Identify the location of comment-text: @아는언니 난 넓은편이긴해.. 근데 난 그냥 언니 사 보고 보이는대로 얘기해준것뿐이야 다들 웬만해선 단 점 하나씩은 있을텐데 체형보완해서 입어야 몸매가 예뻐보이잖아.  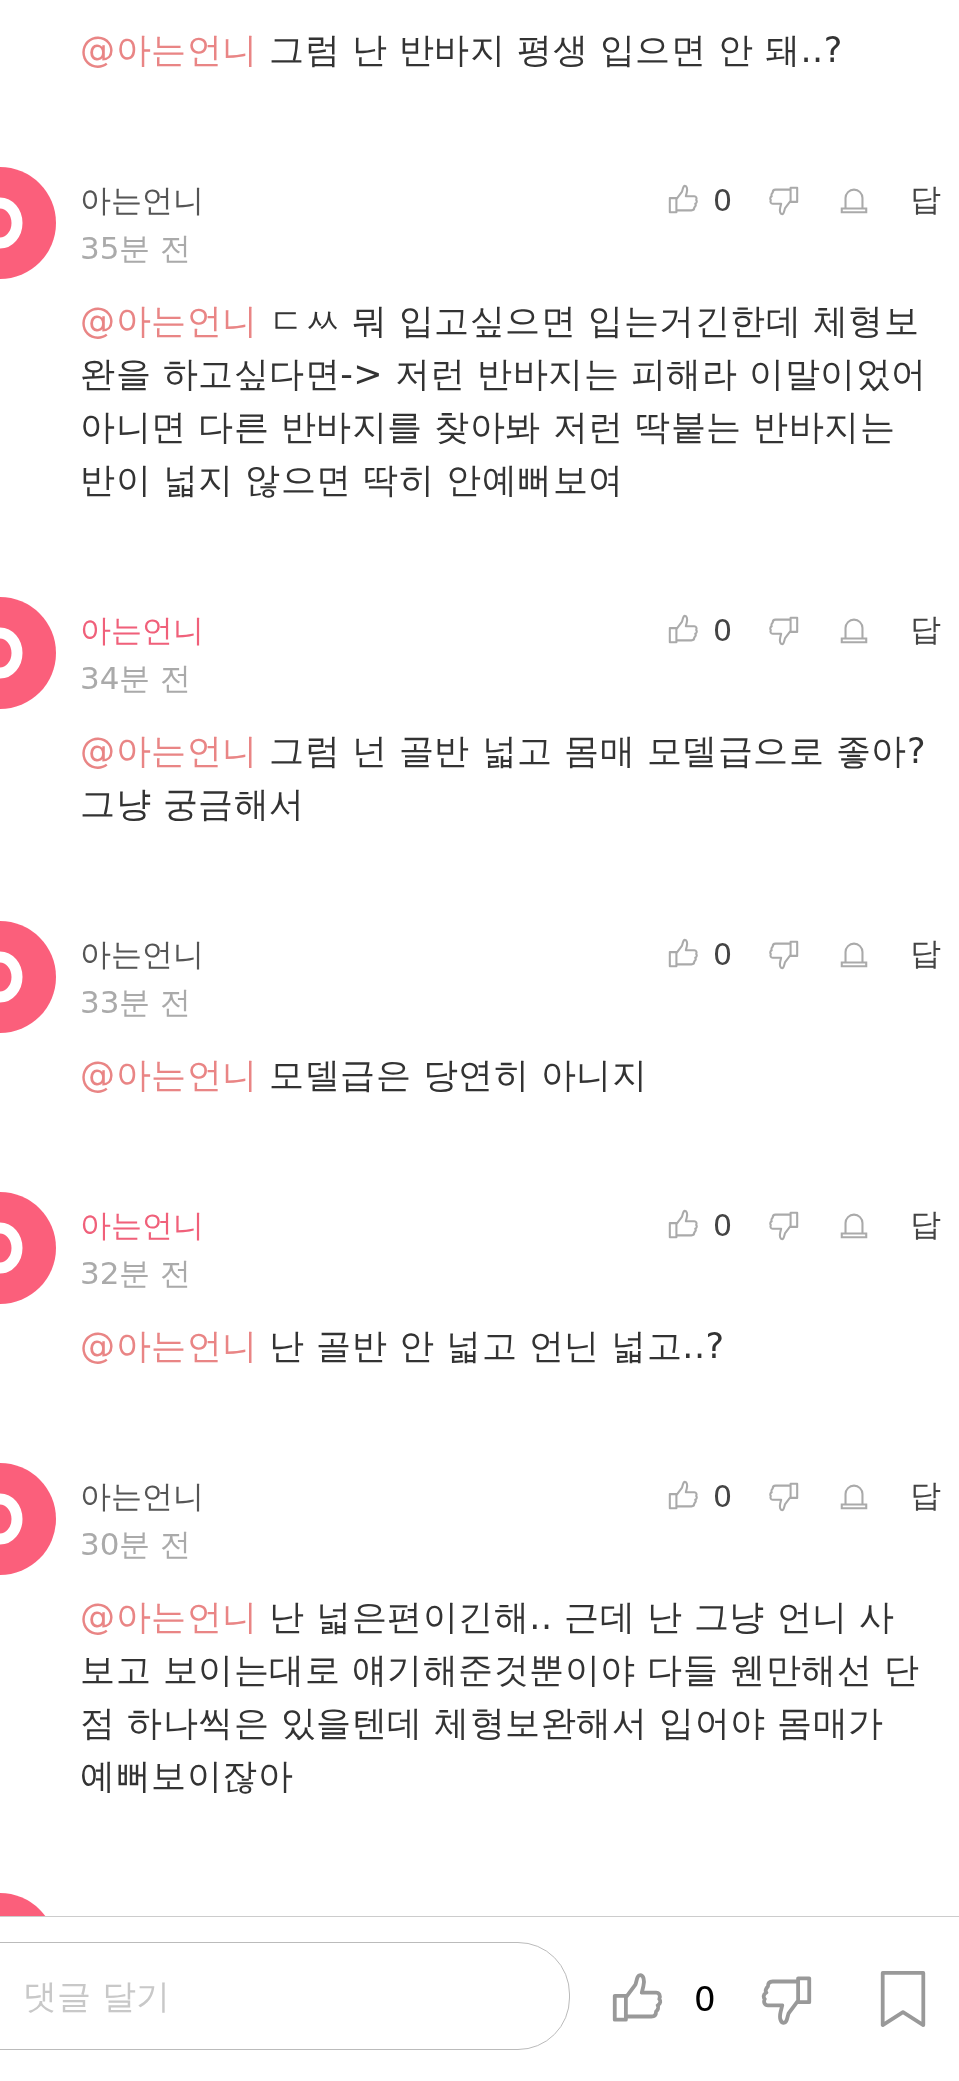
(500, 1697).